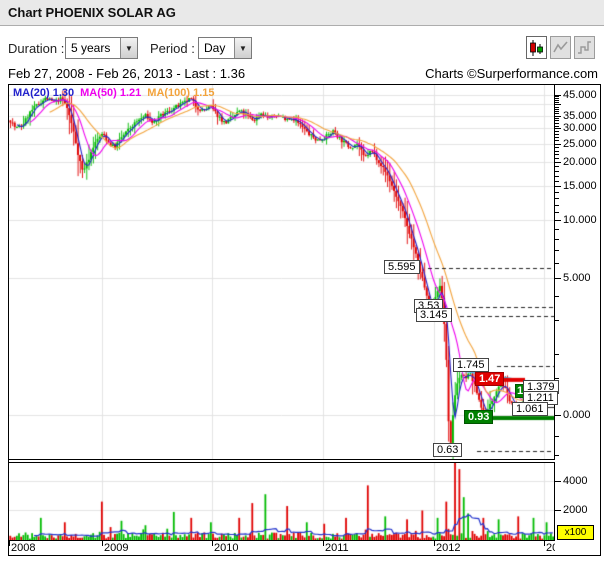 Image resolution: width=604 pixels, height=561 pixels. I want to click on year-label: 2011, so click(337, 548).